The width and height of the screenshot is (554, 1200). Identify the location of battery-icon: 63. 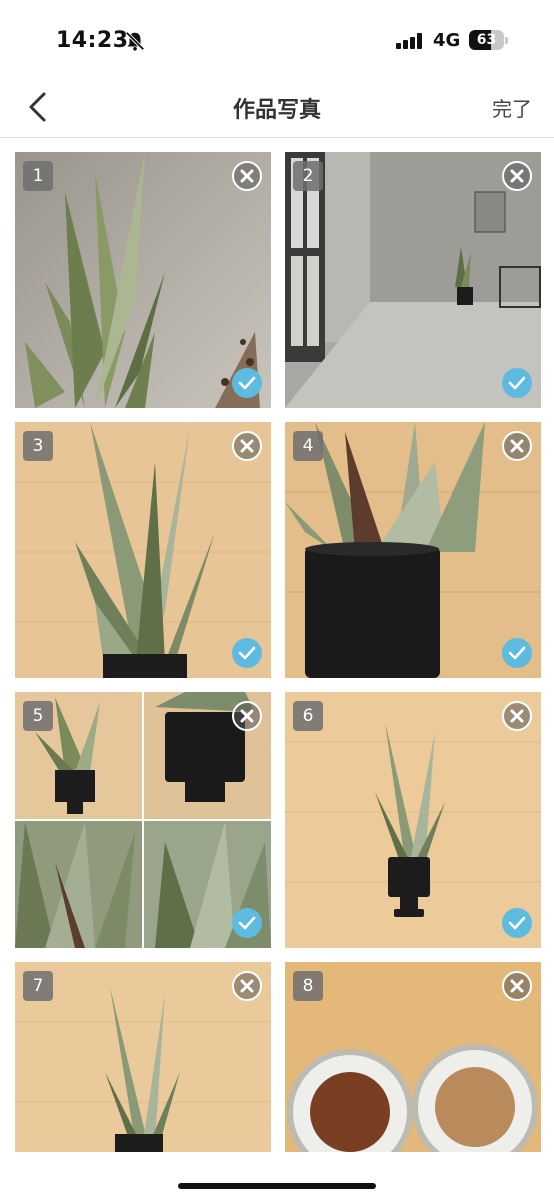
(489, 40).